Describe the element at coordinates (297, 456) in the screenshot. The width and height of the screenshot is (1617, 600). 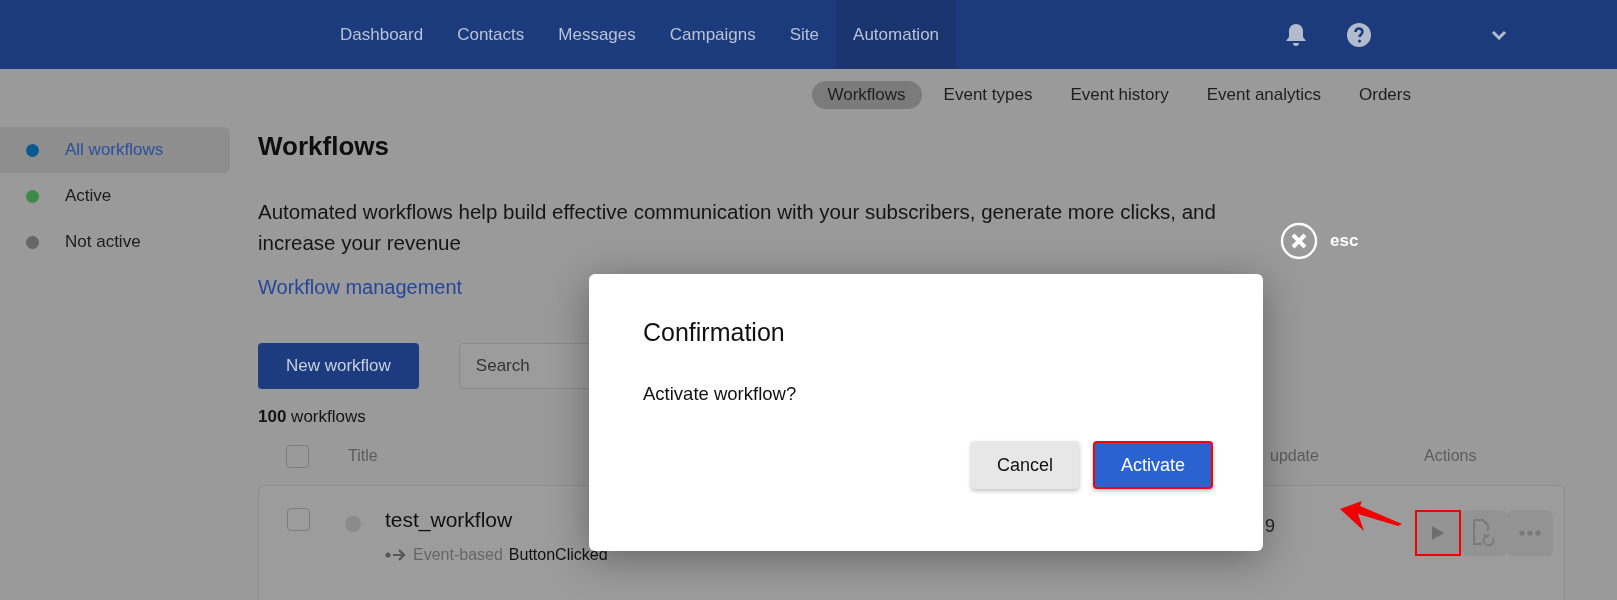
I see `select-all-checkbox` at that location.